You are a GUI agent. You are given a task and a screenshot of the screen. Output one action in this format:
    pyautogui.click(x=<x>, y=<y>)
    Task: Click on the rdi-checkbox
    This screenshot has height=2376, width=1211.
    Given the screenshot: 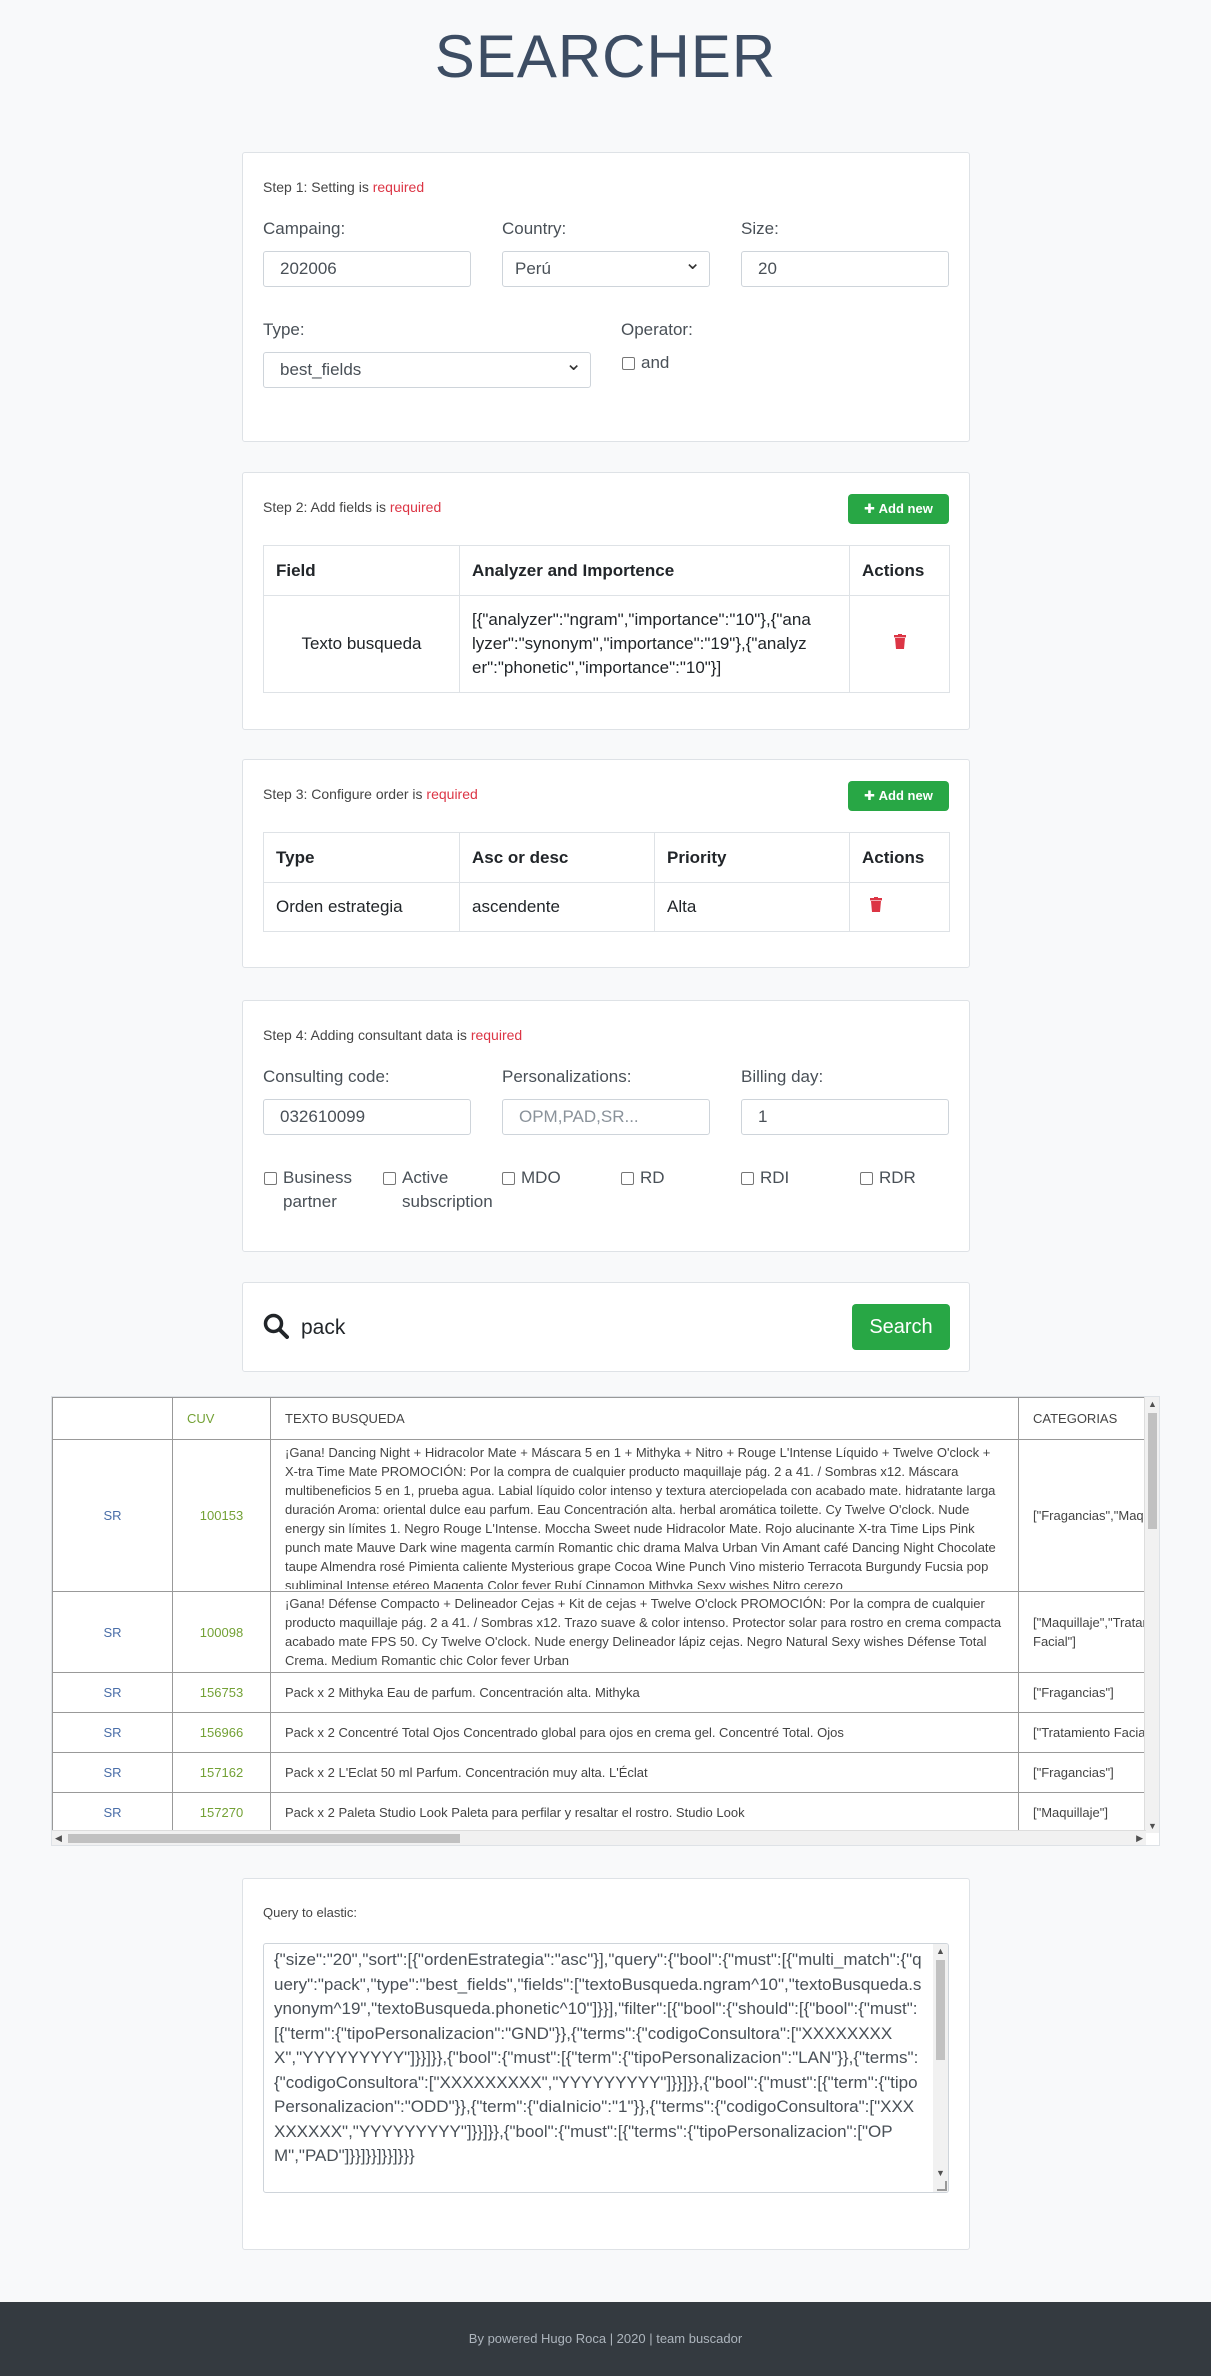 What is the action you would take?
    pyautogui.click(x=747, y=1178)
    